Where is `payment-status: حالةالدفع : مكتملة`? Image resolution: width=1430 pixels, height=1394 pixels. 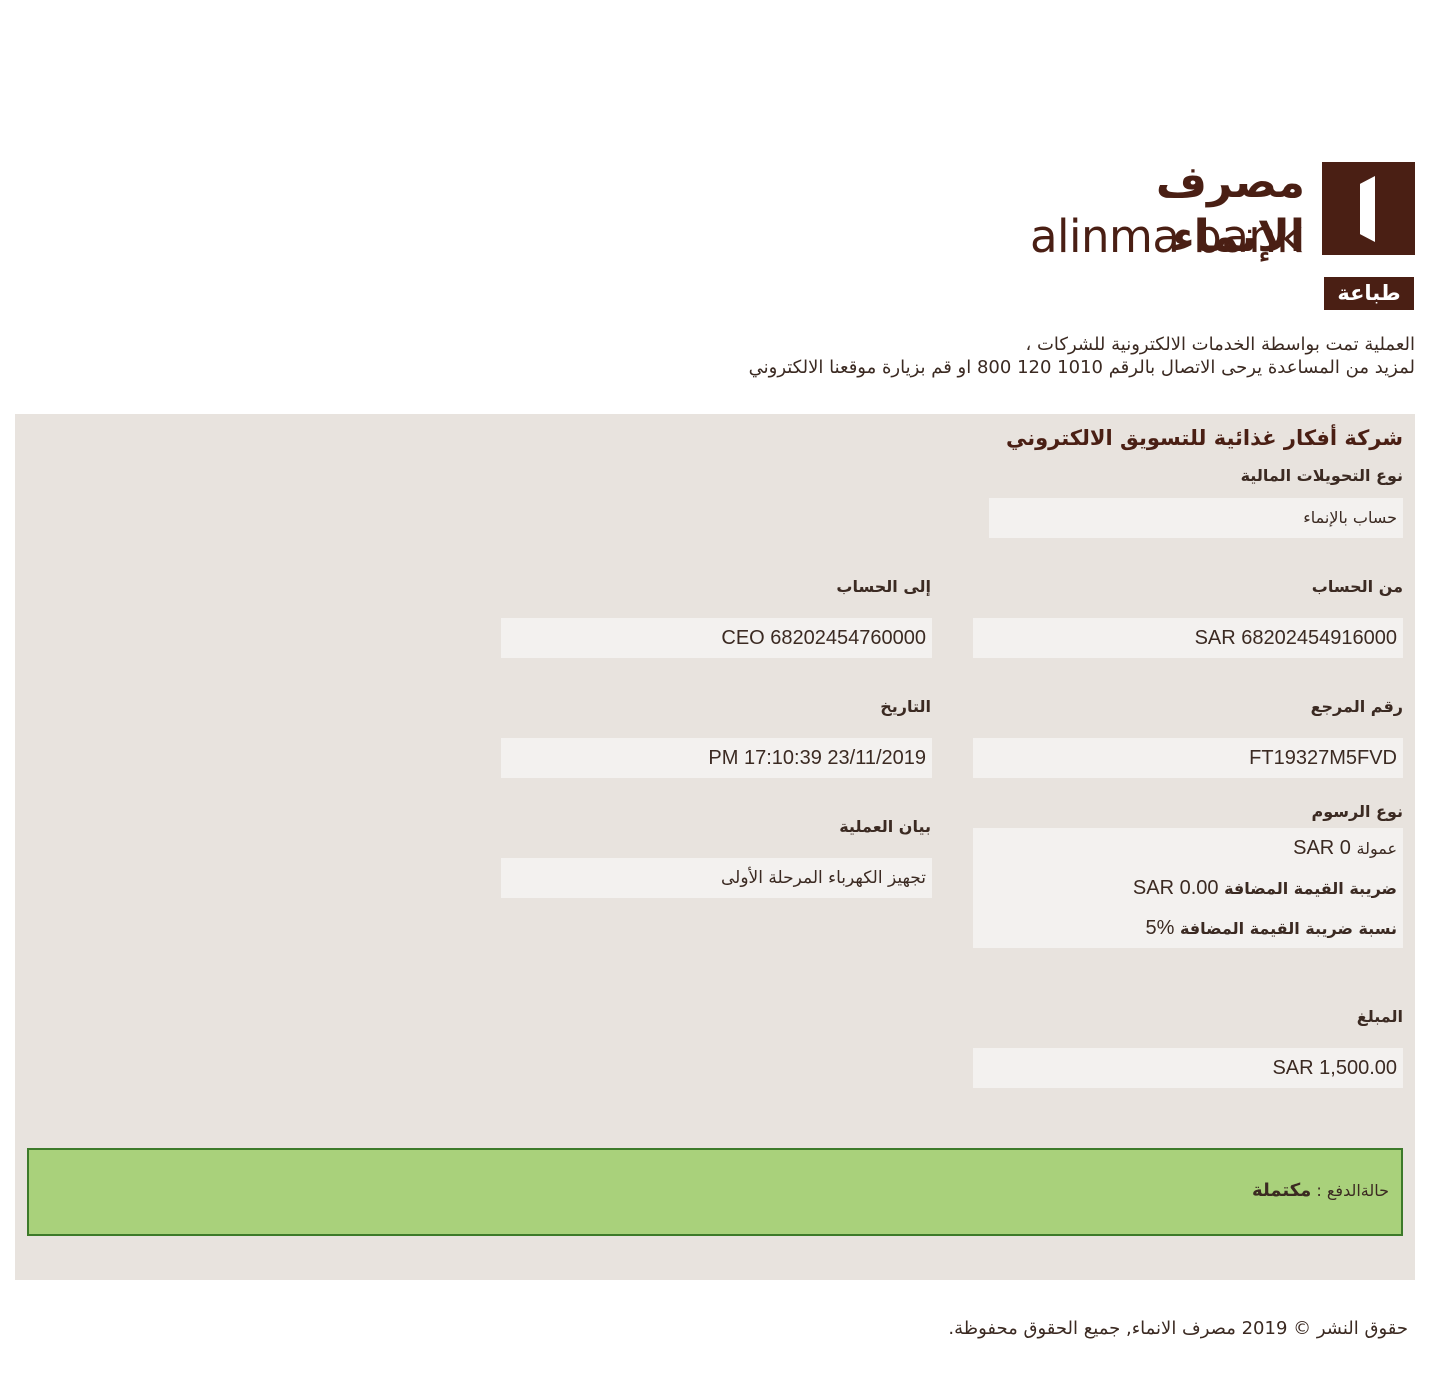
payment-status: حالةالدفع : مكتملة is located at coordinates (1320, 1190).